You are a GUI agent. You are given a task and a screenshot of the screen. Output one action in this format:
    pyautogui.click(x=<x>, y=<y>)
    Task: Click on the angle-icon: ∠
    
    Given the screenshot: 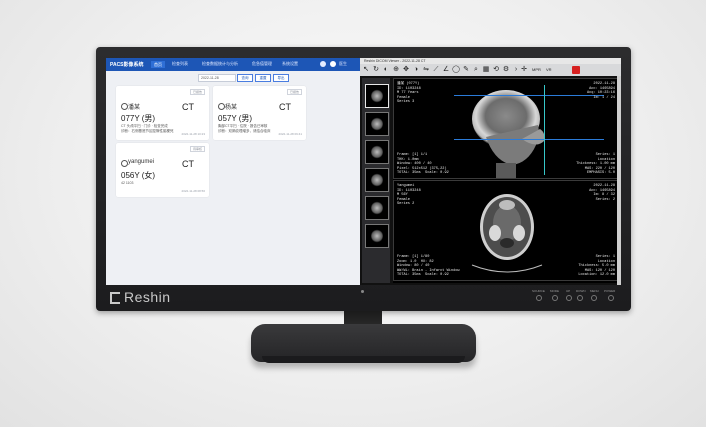 What is the action you would take?
    pyautogui.click(x=446, y=70)
    